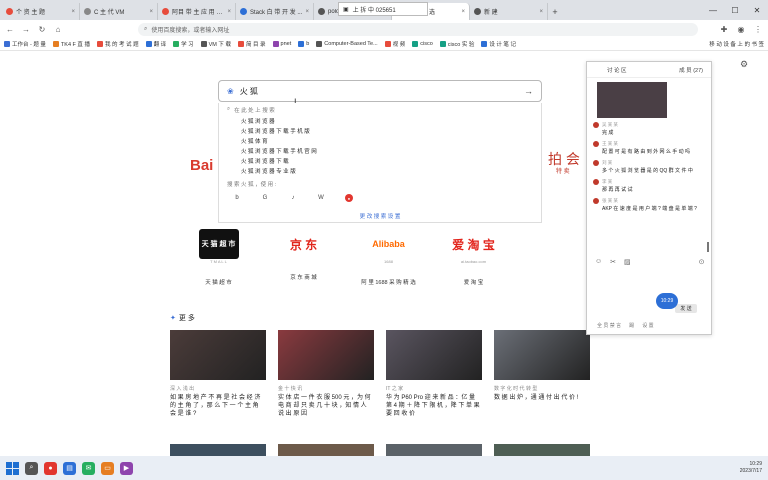  What do you see at coordinates (757, 10) in the screenshot?
I see `close-icon: ✕` at bounding box center [757, 10].